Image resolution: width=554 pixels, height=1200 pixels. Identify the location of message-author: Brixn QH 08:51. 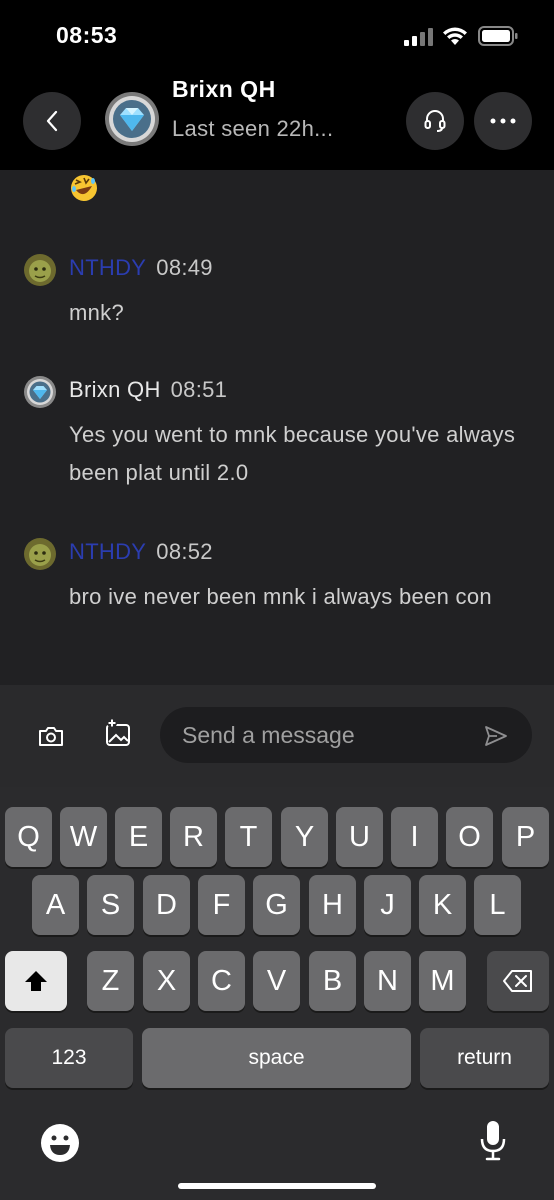
(148, 390).